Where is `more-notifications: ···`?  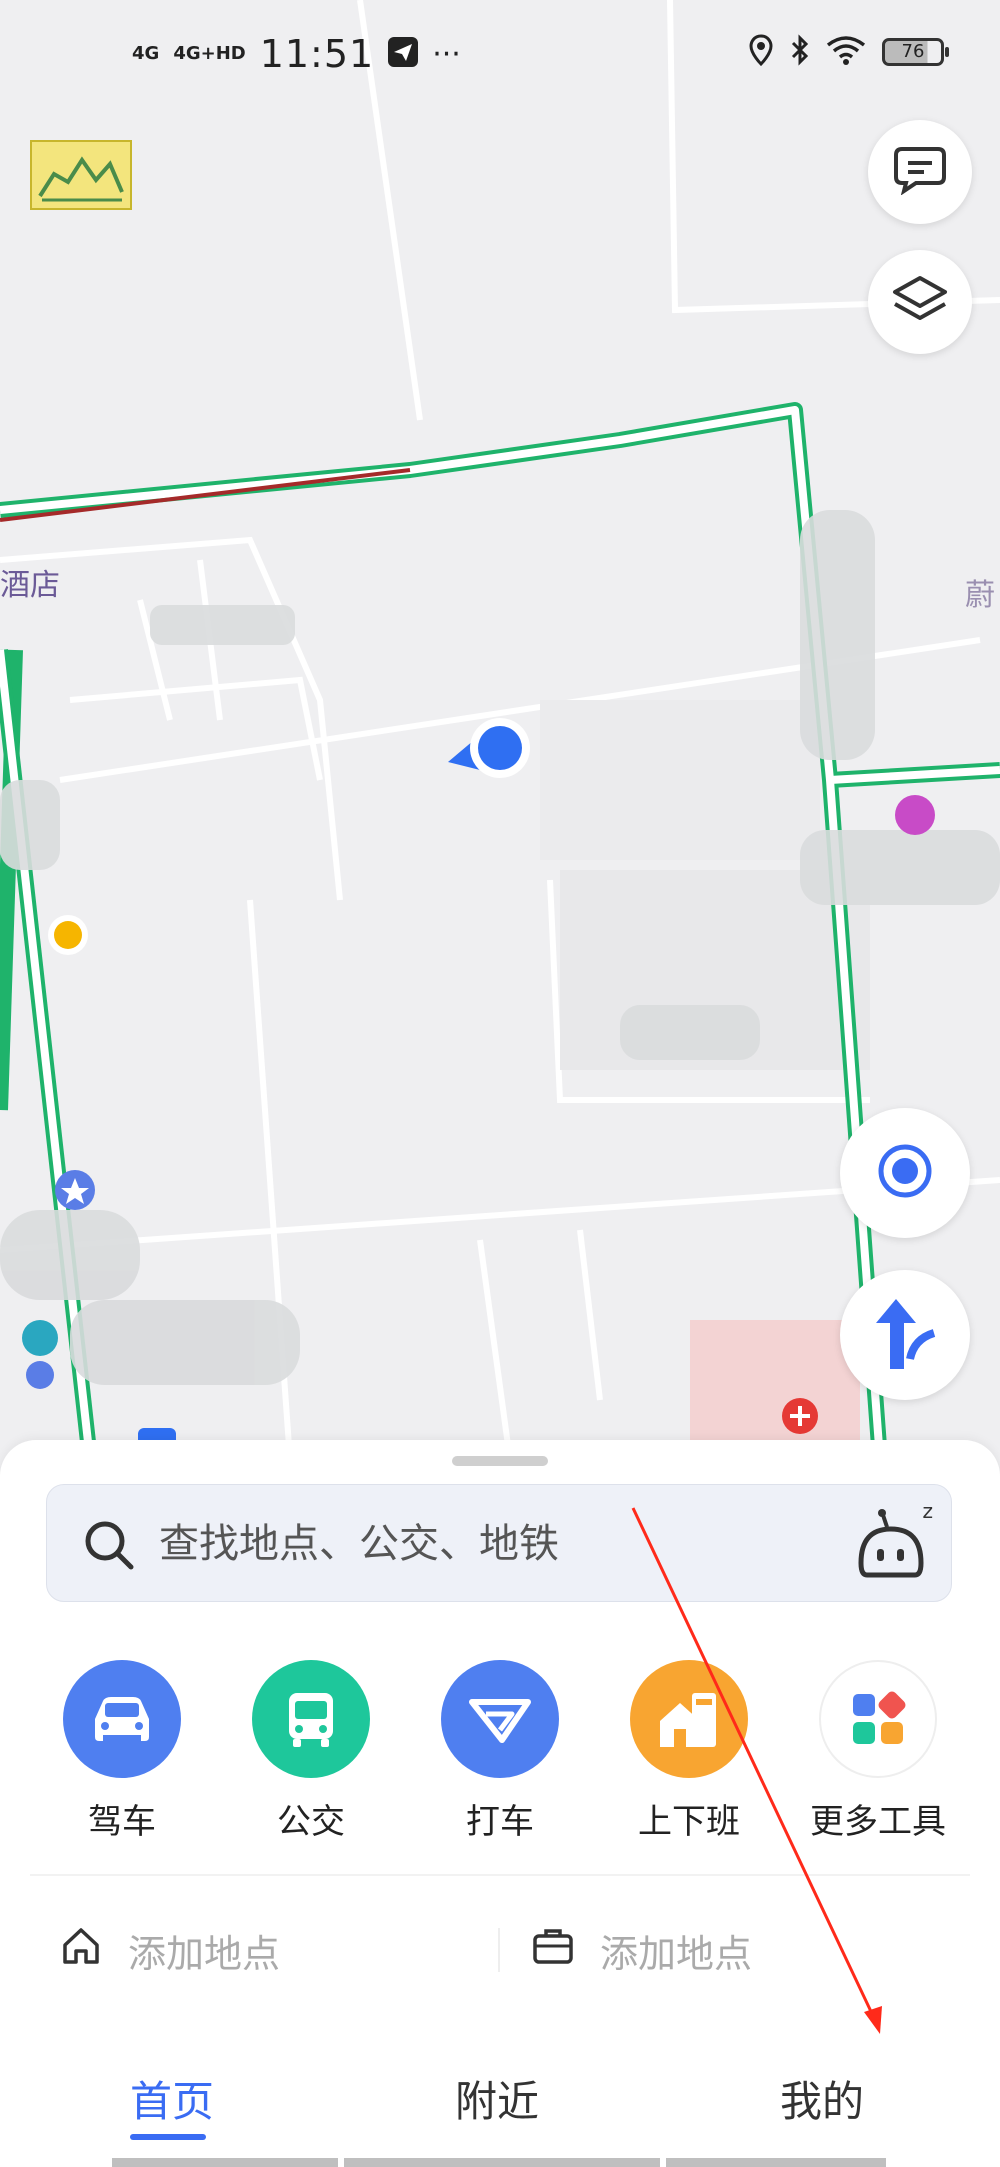 more-notifications: ··· is located at coordinates (446, 54).